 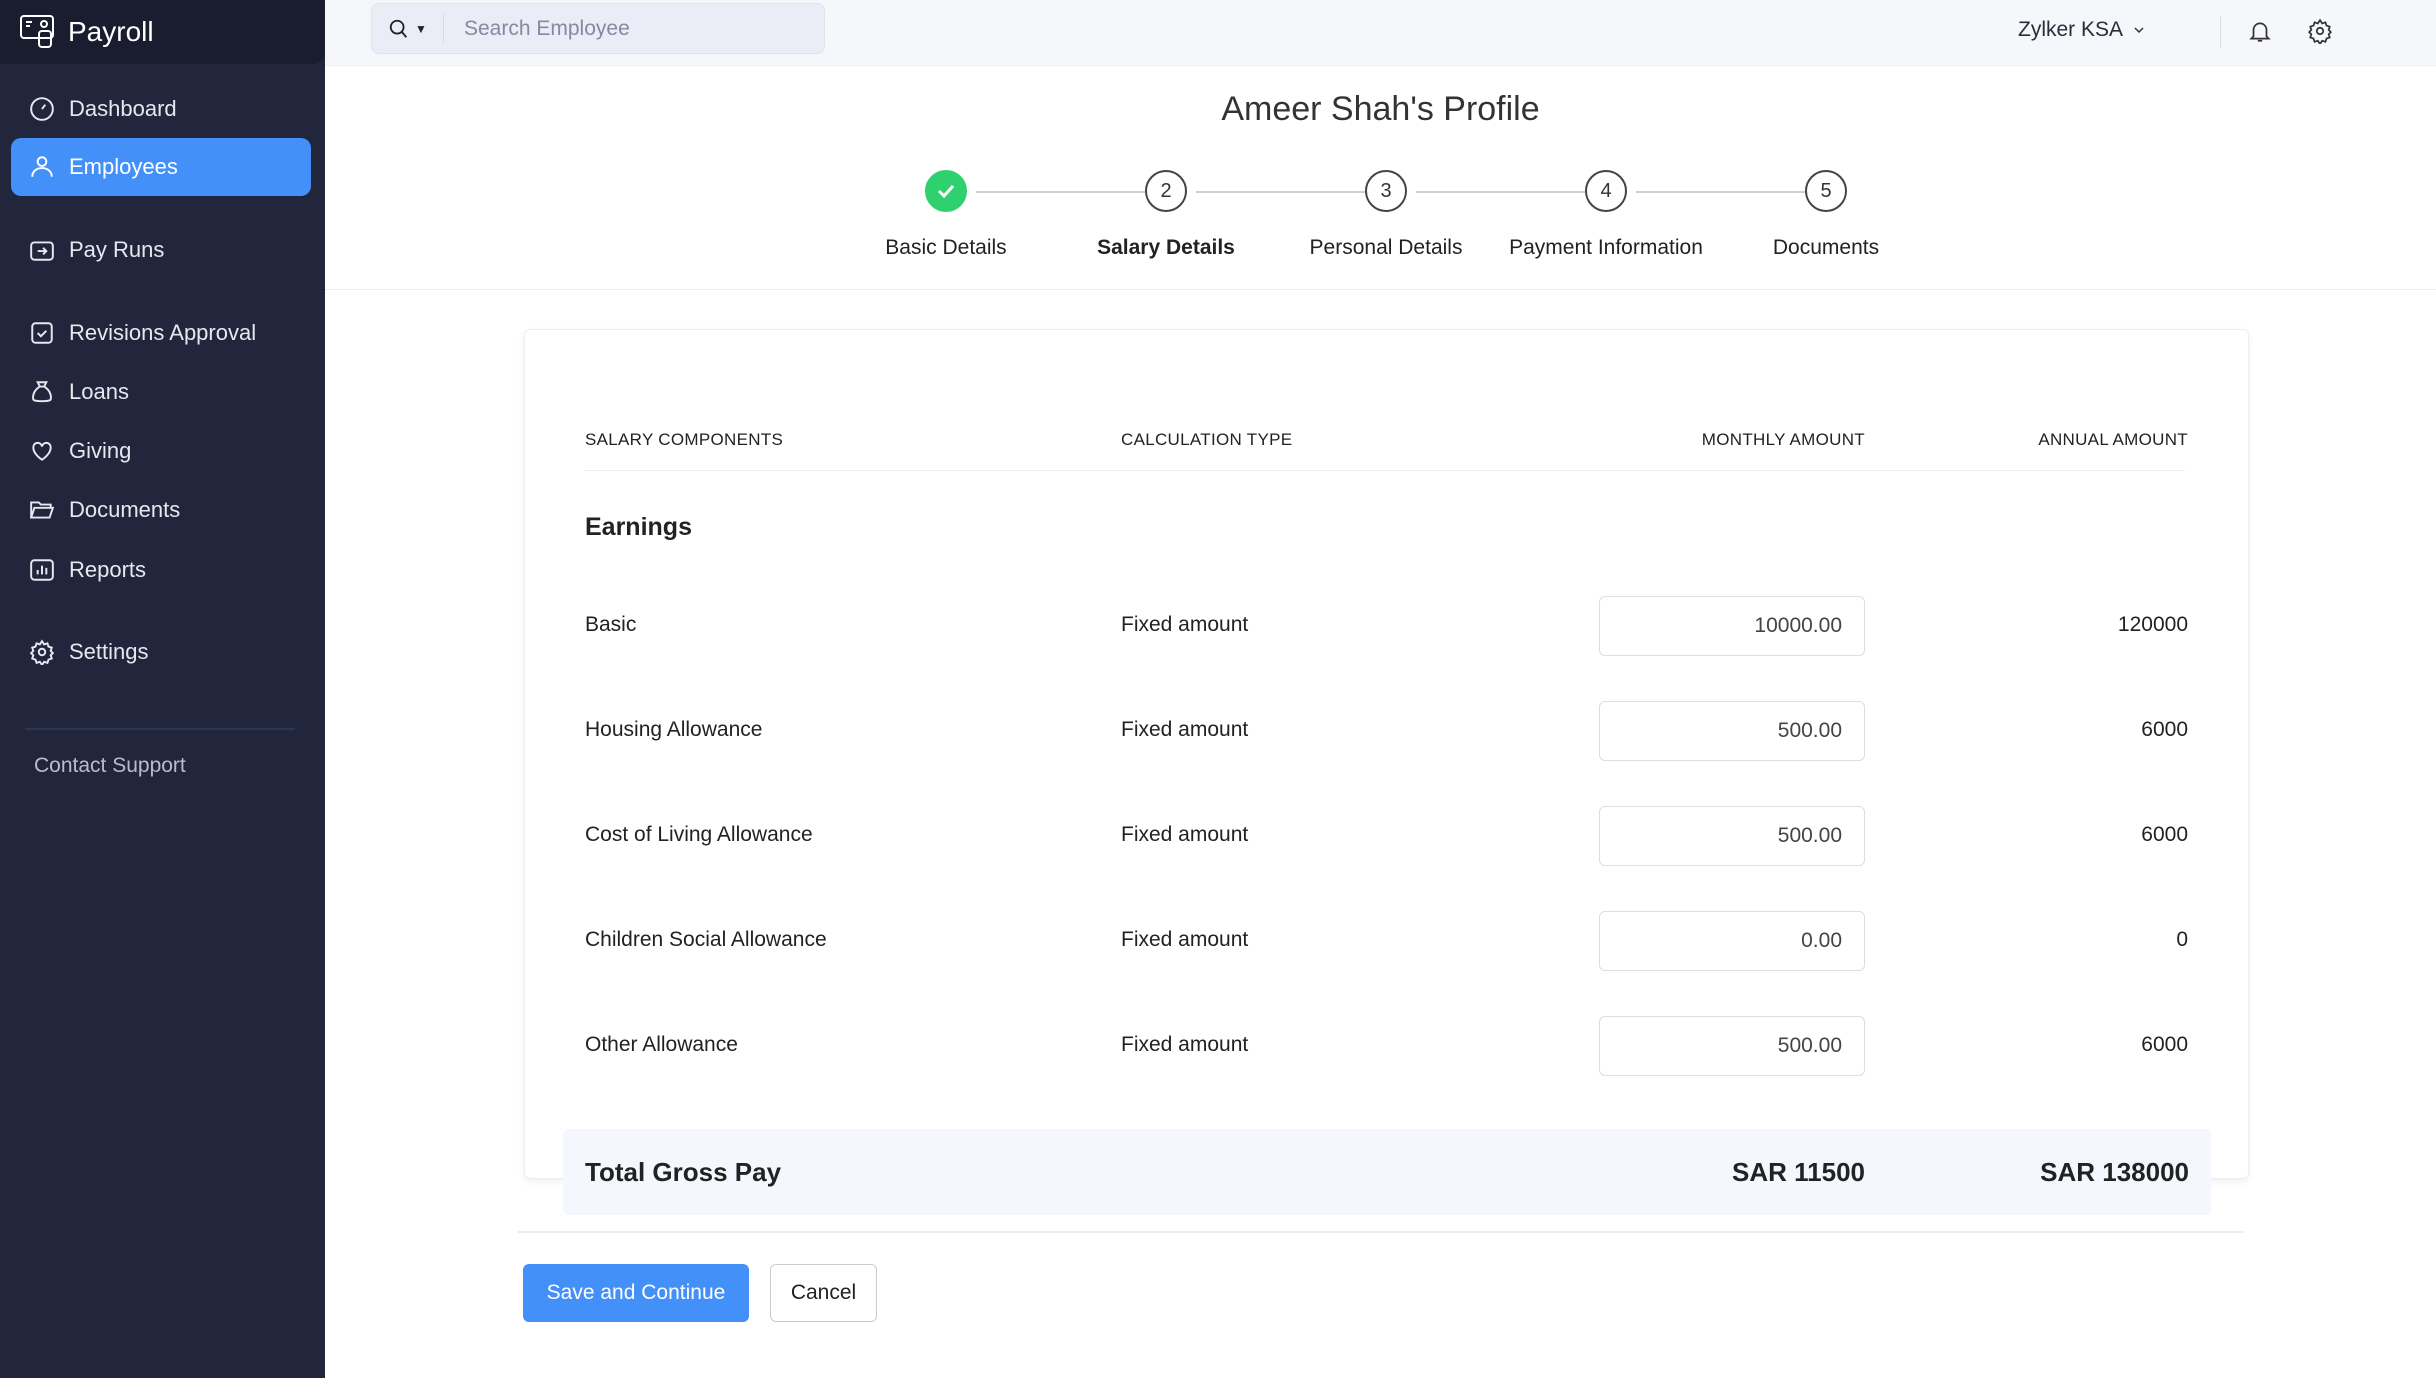 I want to click on payrun-icon, so click(x=42, y=251).